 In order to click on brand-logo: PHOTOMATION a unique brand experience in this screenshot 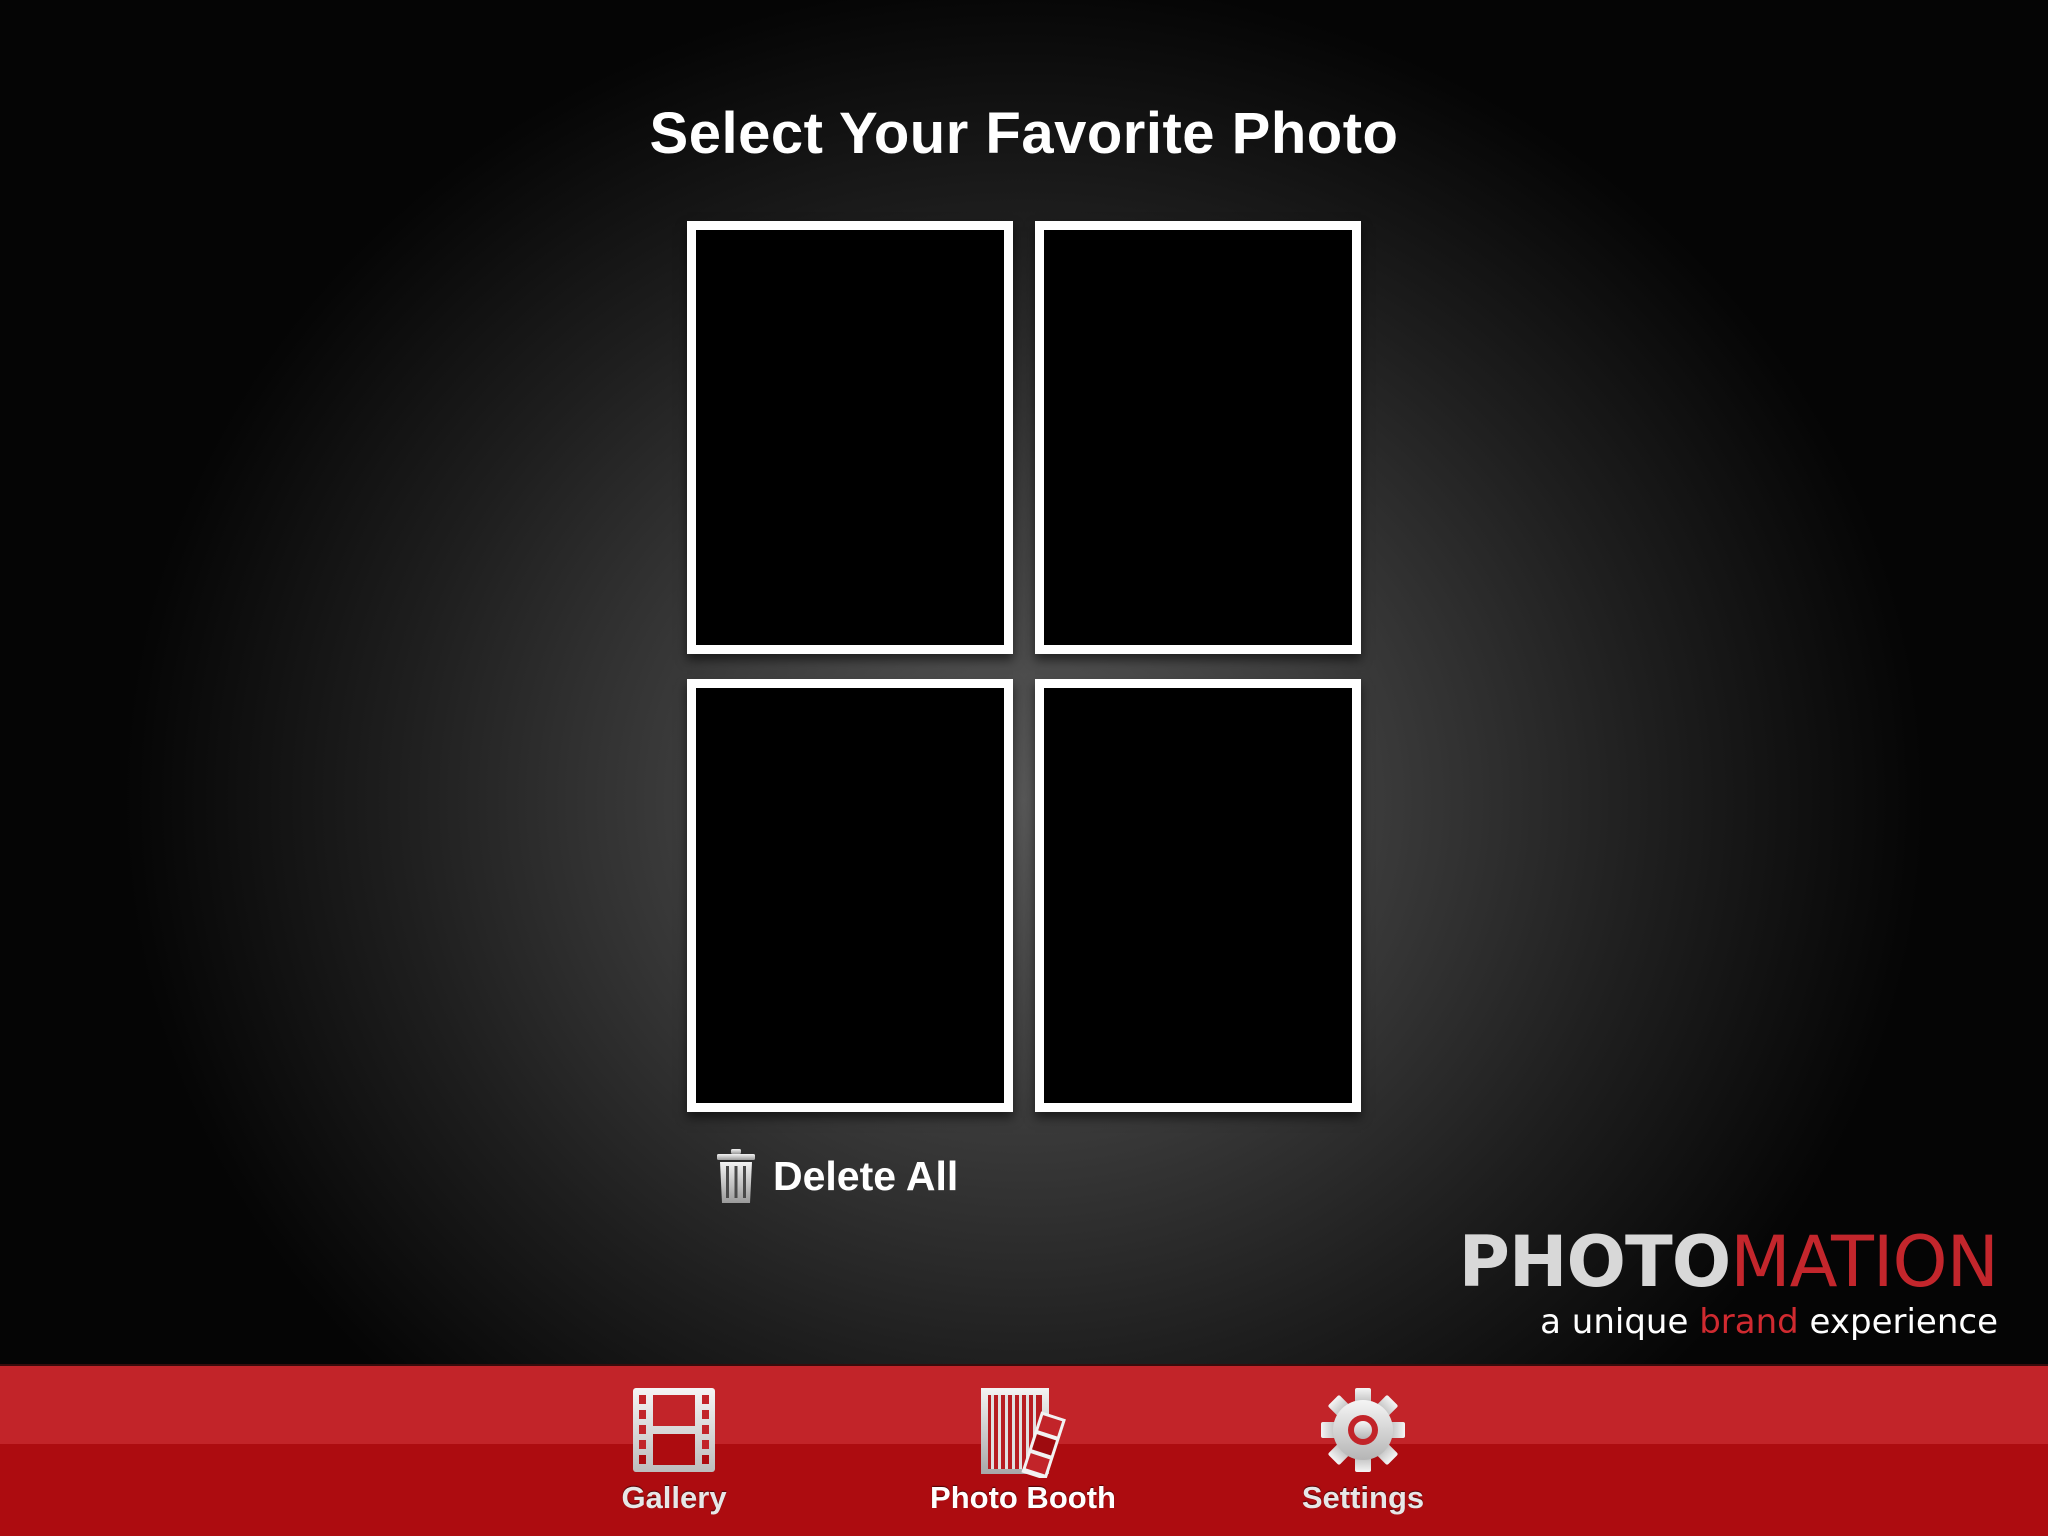, I will do `click(1728, 1281)`.